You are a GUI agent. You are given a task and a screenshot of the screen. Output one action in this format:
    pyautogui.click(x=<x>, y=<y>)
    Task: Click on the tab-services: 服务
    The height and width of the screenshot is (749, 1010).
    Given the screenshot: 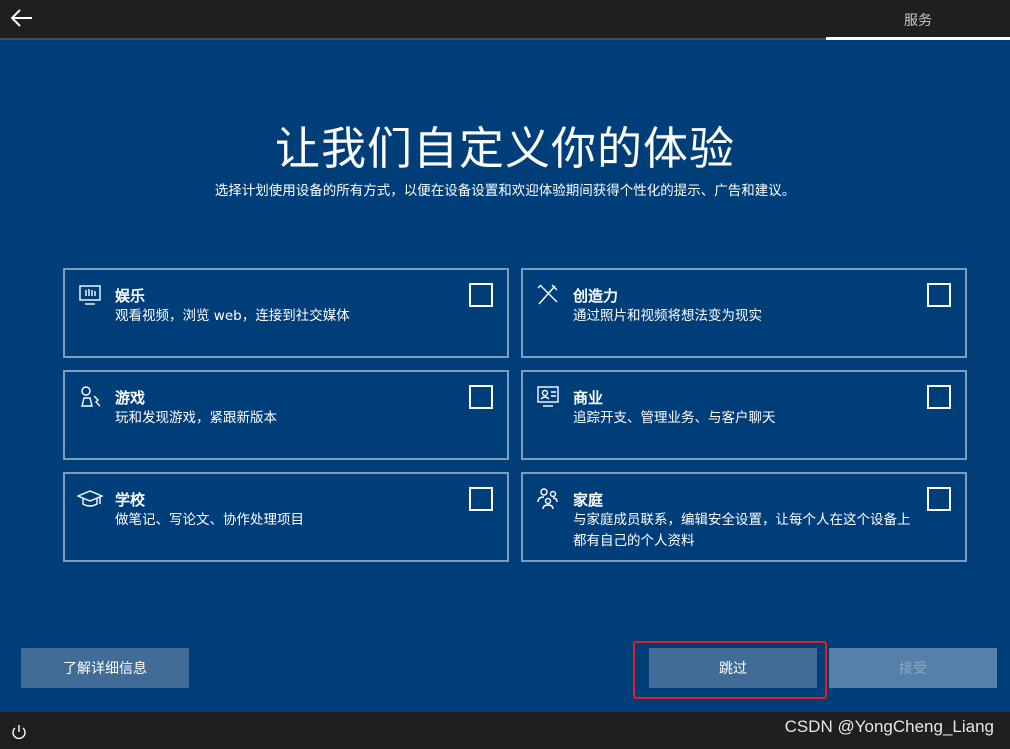 What is the action you would take?
    pyautogui.click(x=918, y=20)
    